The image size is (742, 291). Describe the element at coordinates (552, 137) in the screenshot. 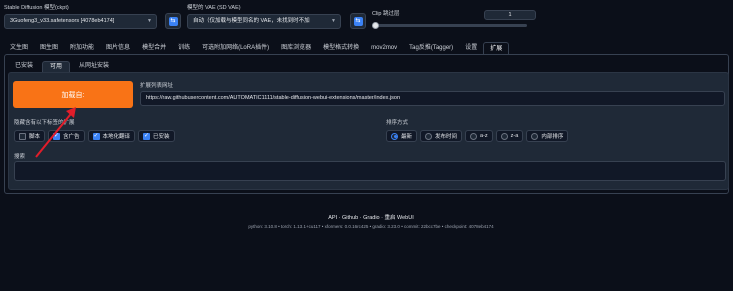

I see `sort-internal-label: 内部排序` at that location.